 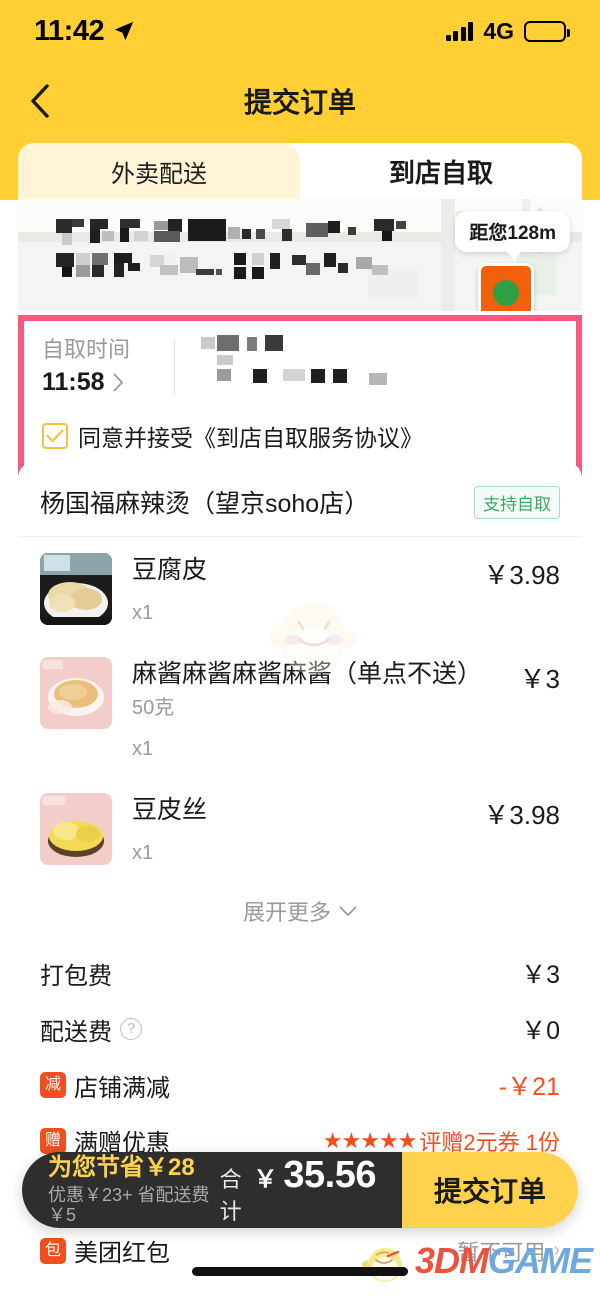 I want to click on check-icon, so click(x=55, y=436).